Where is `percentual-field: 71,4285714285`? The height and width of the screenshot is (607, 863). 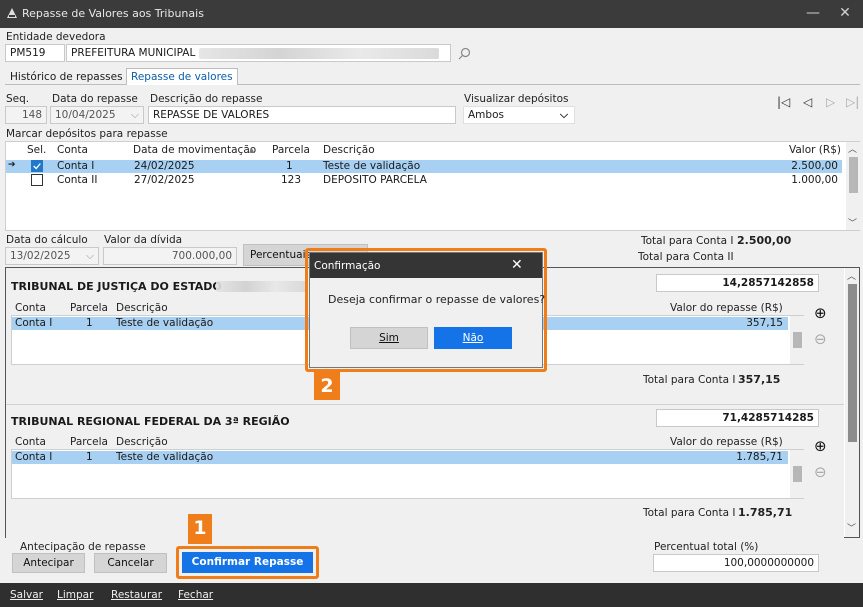 percentual-field: 71,4285714285 is located at coordinates (737, 418).